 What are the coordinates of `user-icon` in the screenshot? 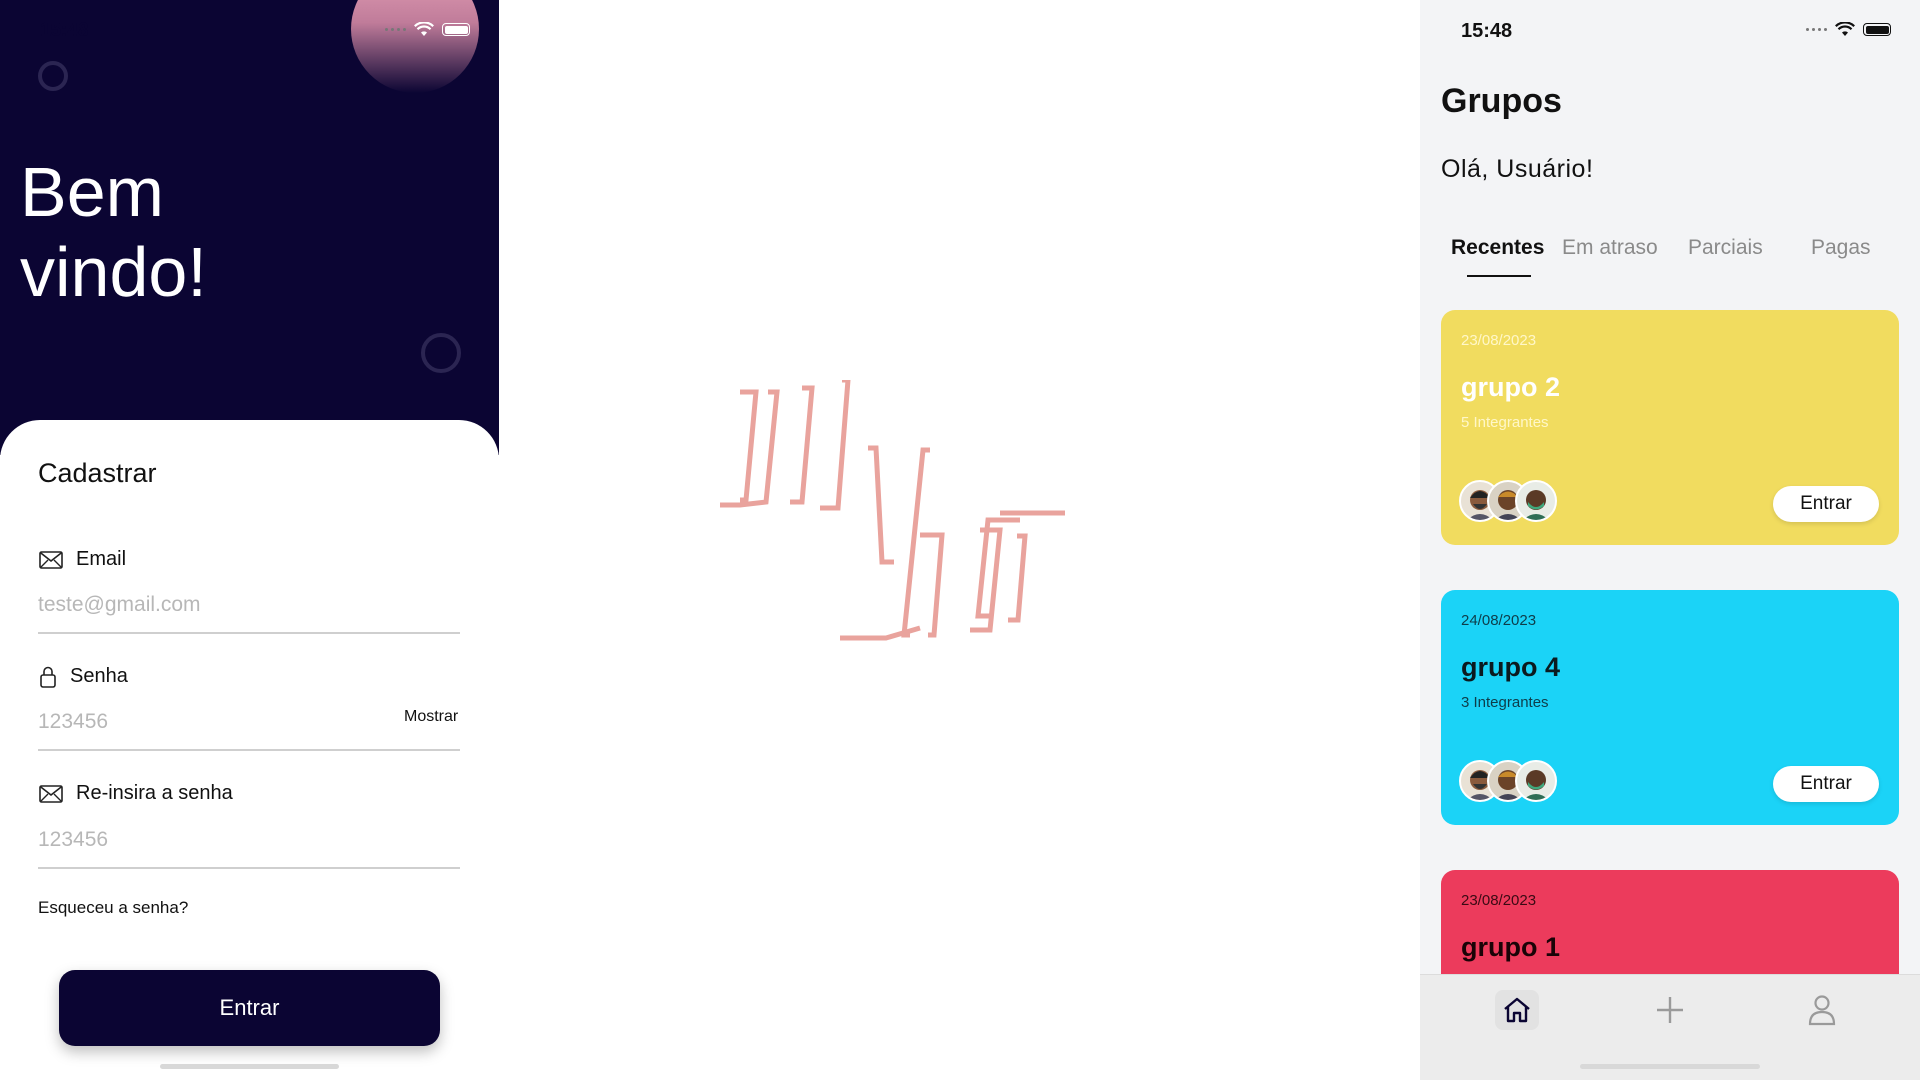 It's located at (1822, 1010).